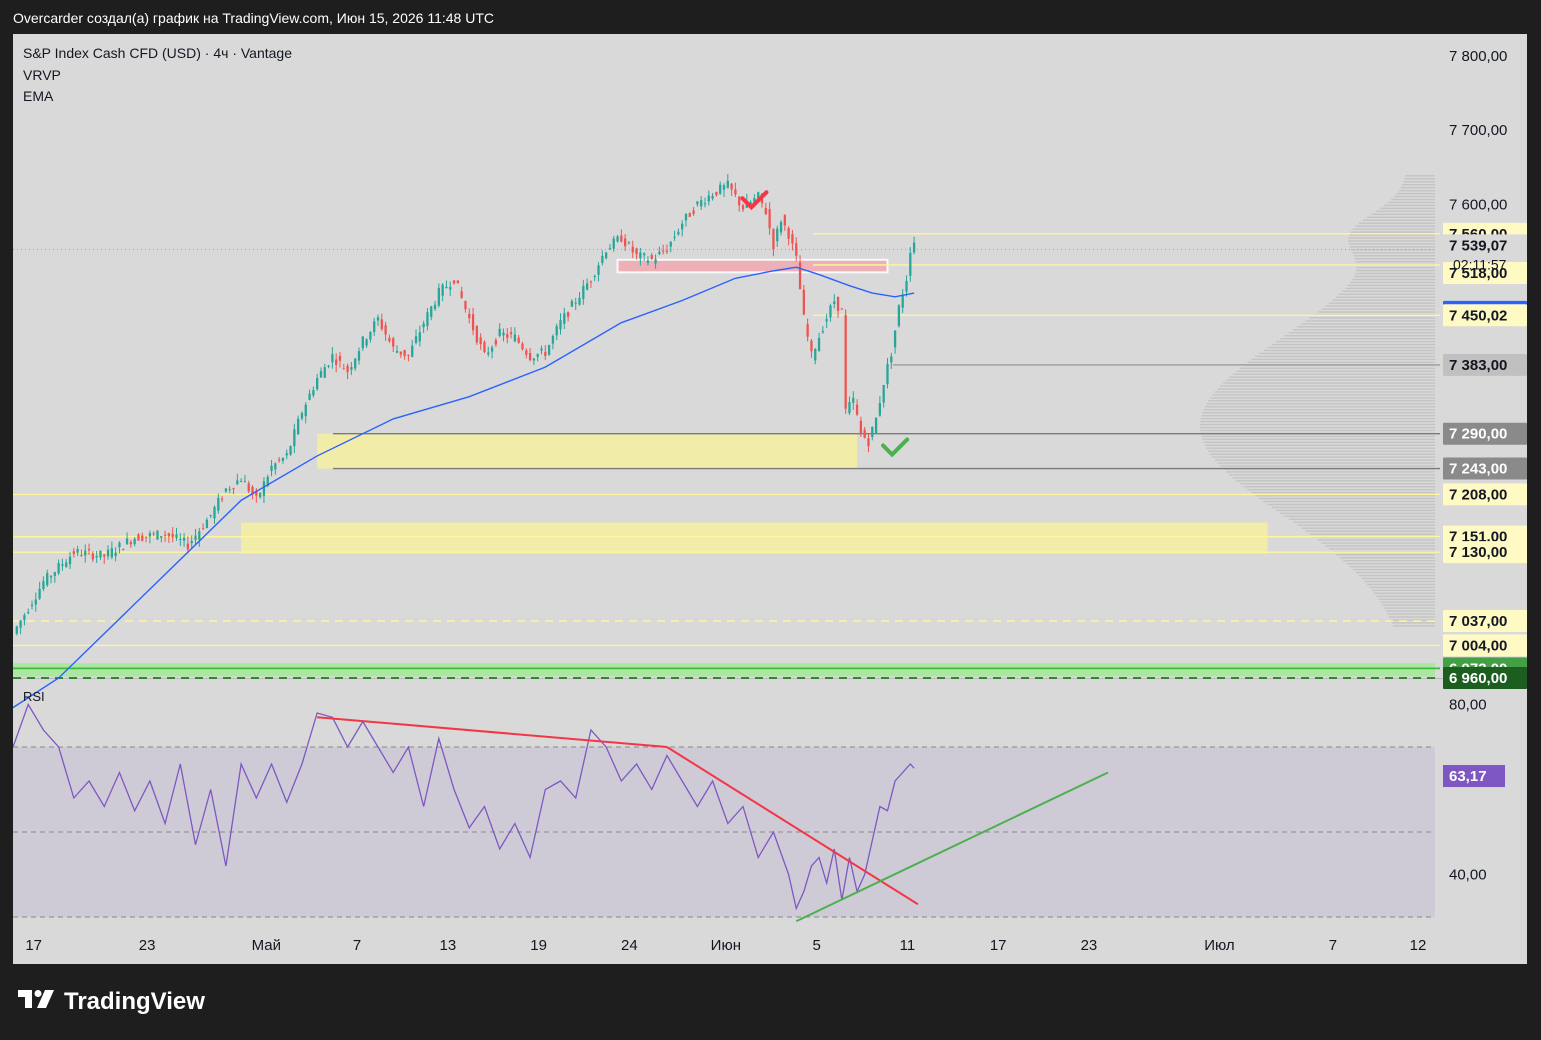  What do you see at coordinates (38, 96) in the screenshot?
I see `ema-legend: EMA` at bounding box center [38, 96].